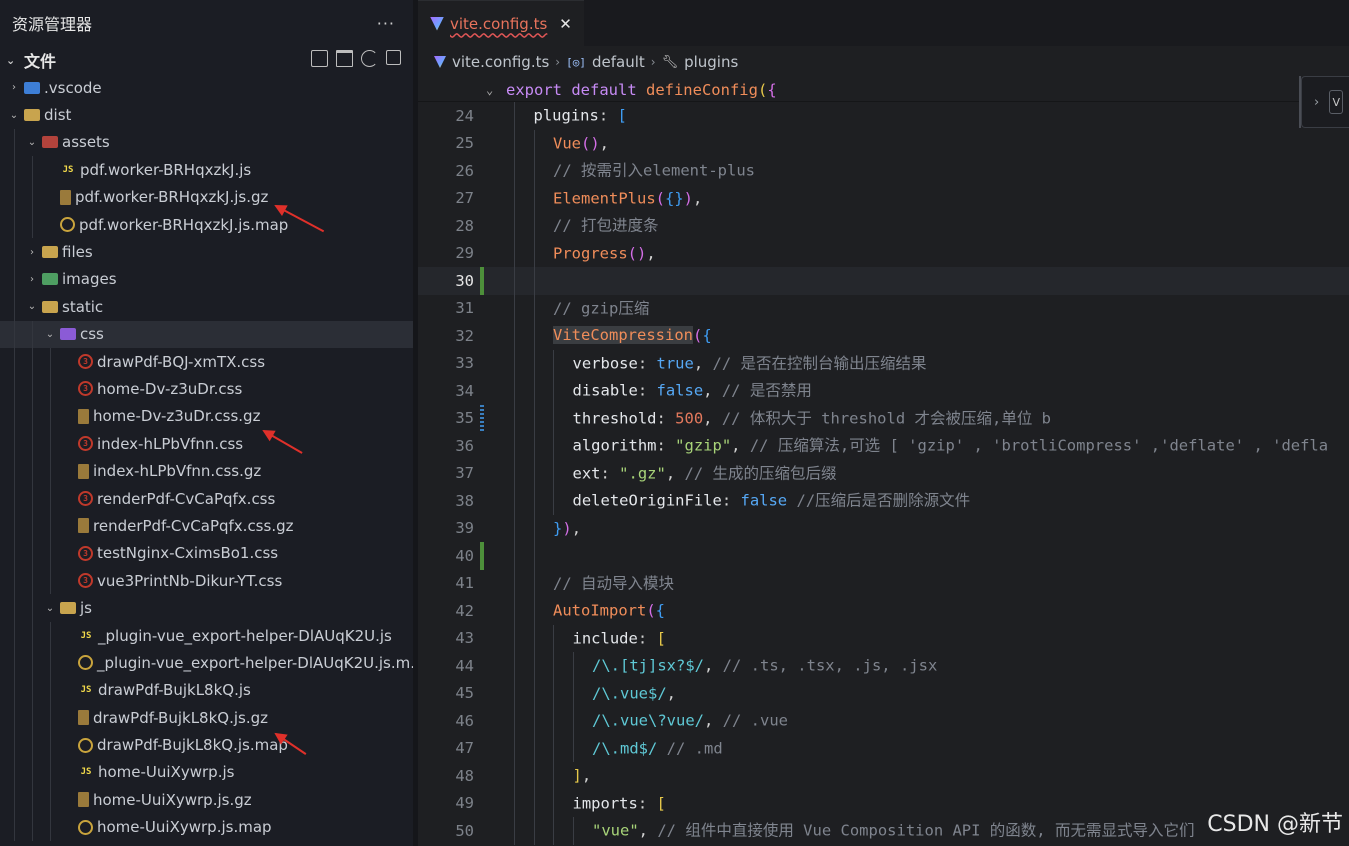 This screenshot has width=1349, height=846. What do you see at coordinates (206, 224) in the screenshot?
I see `tree-item: ›pdf.worker-BRHqxzkJ.js.map` at bounding box center [206, 224].